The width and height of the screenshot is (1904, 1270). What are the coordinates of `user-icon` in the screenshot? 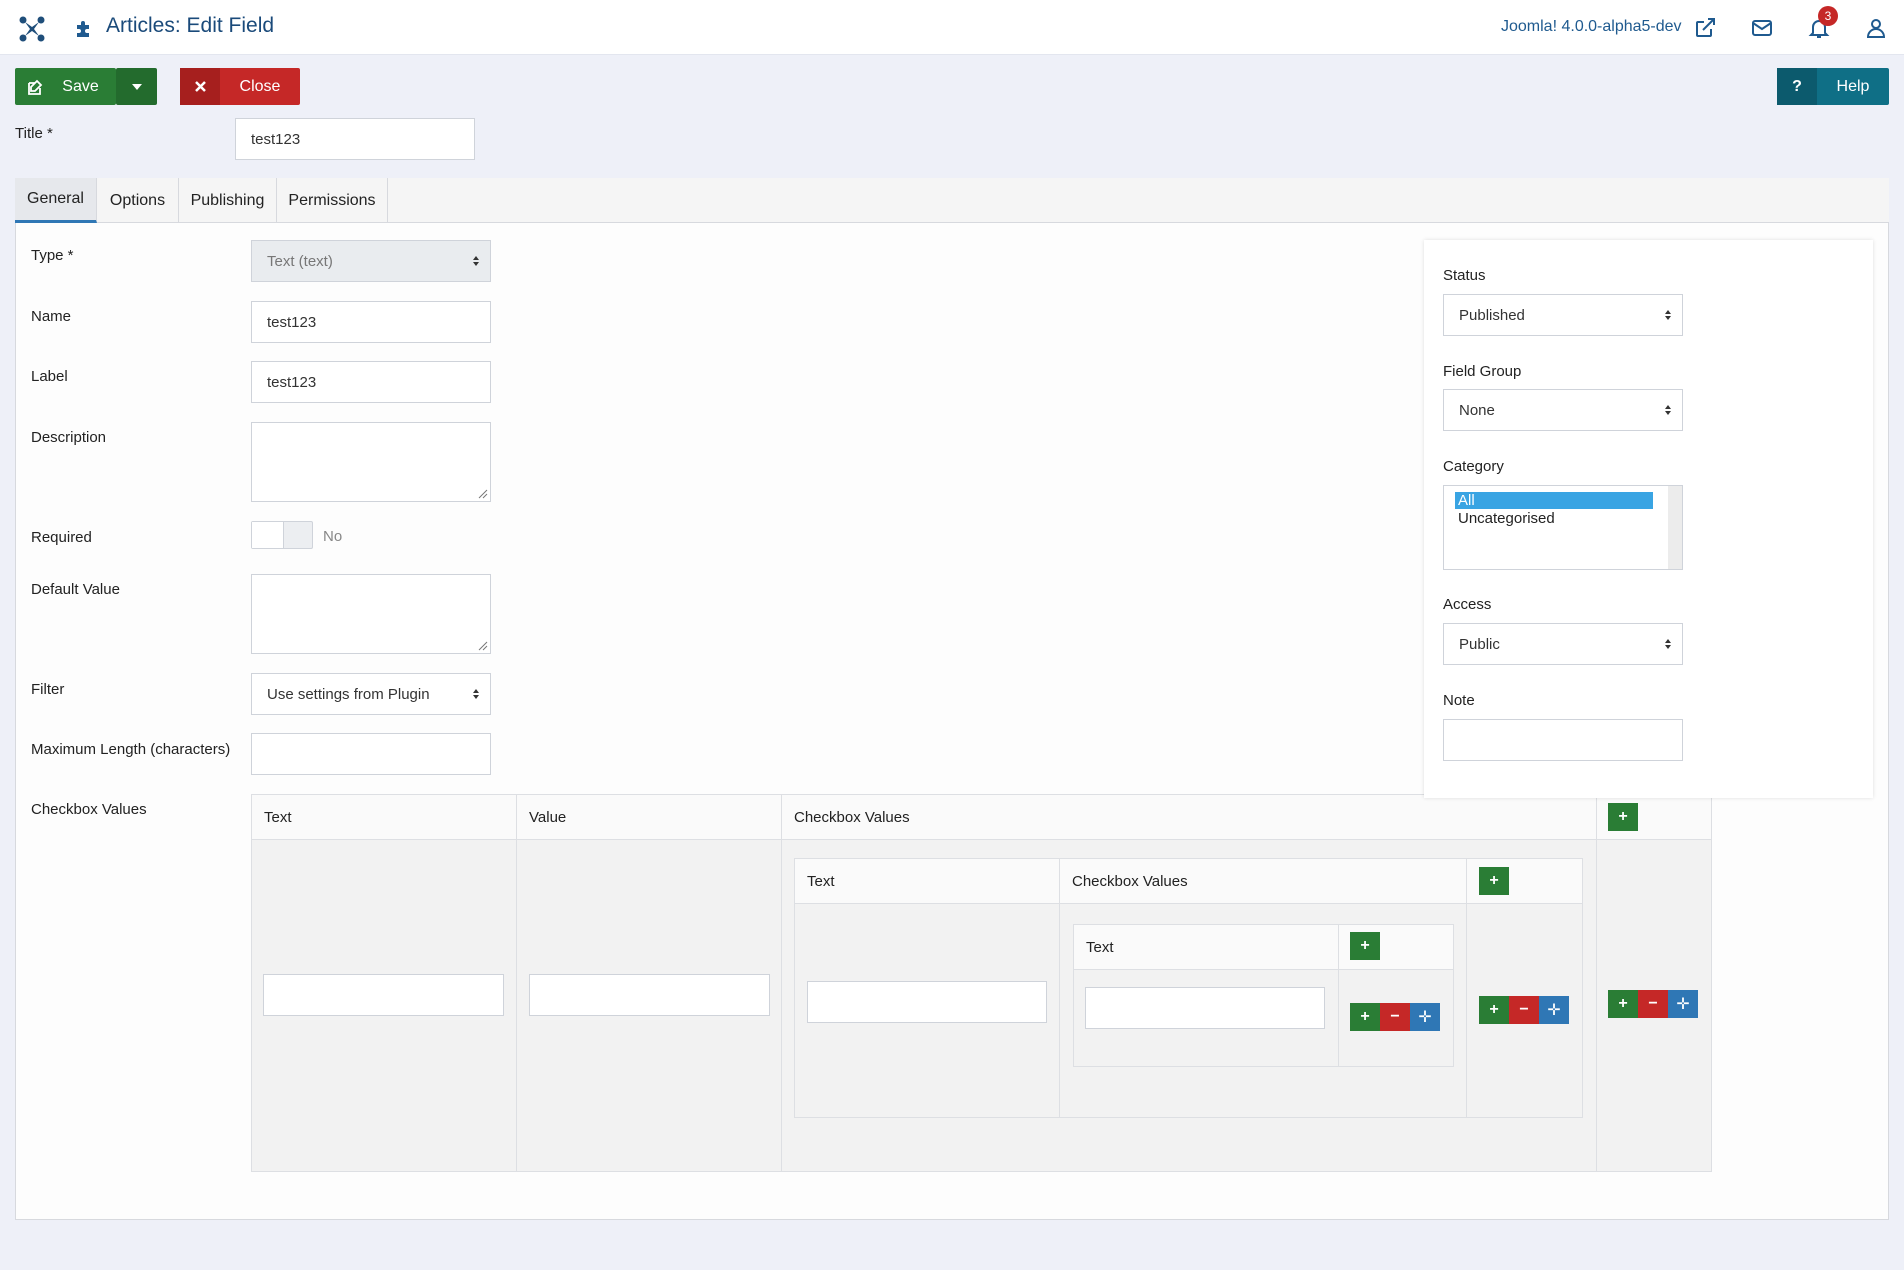 It's located at (1876, 28).